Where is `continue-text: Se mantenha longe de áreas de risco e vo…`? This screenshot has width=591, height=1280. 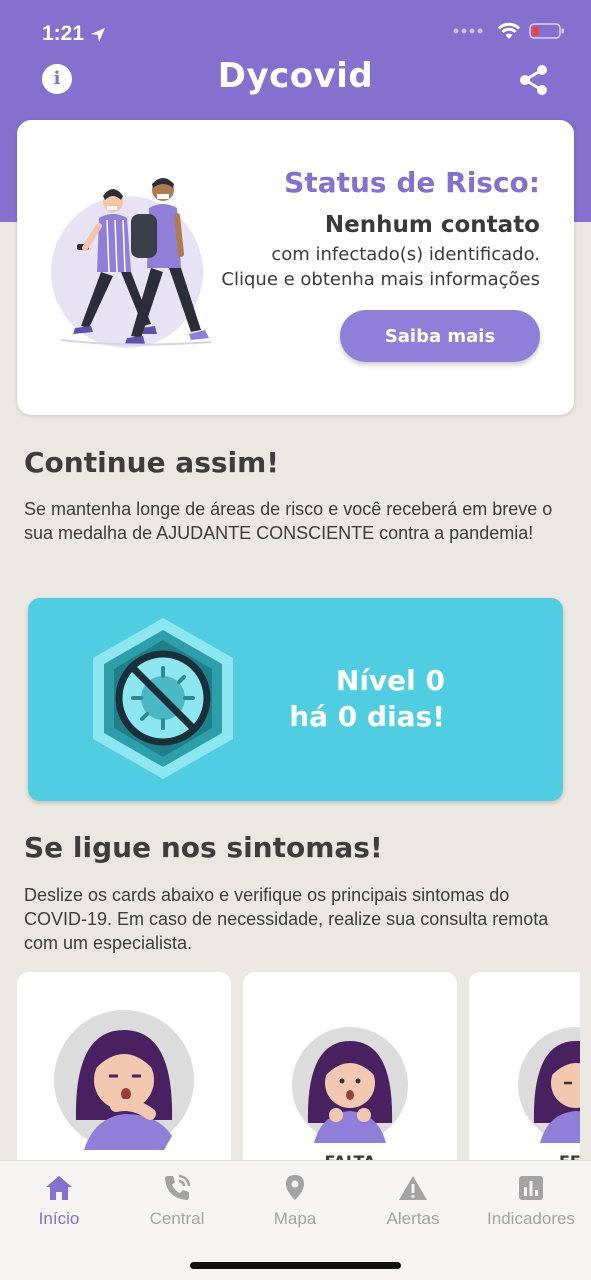
continue-text: Se mantenha longe de áreas de risco e vo… is located at coordinates (288, 521).